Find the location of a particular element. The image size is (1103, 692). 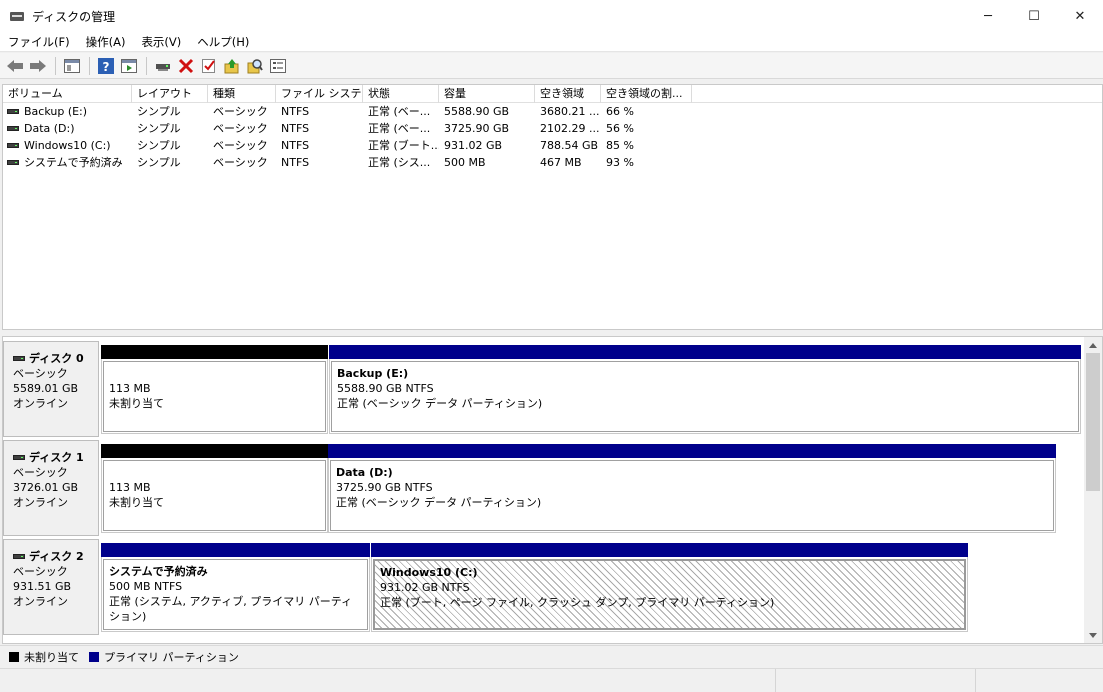

legend-label-primary: プライマリ パーティション is located at coordinates (171, 657).